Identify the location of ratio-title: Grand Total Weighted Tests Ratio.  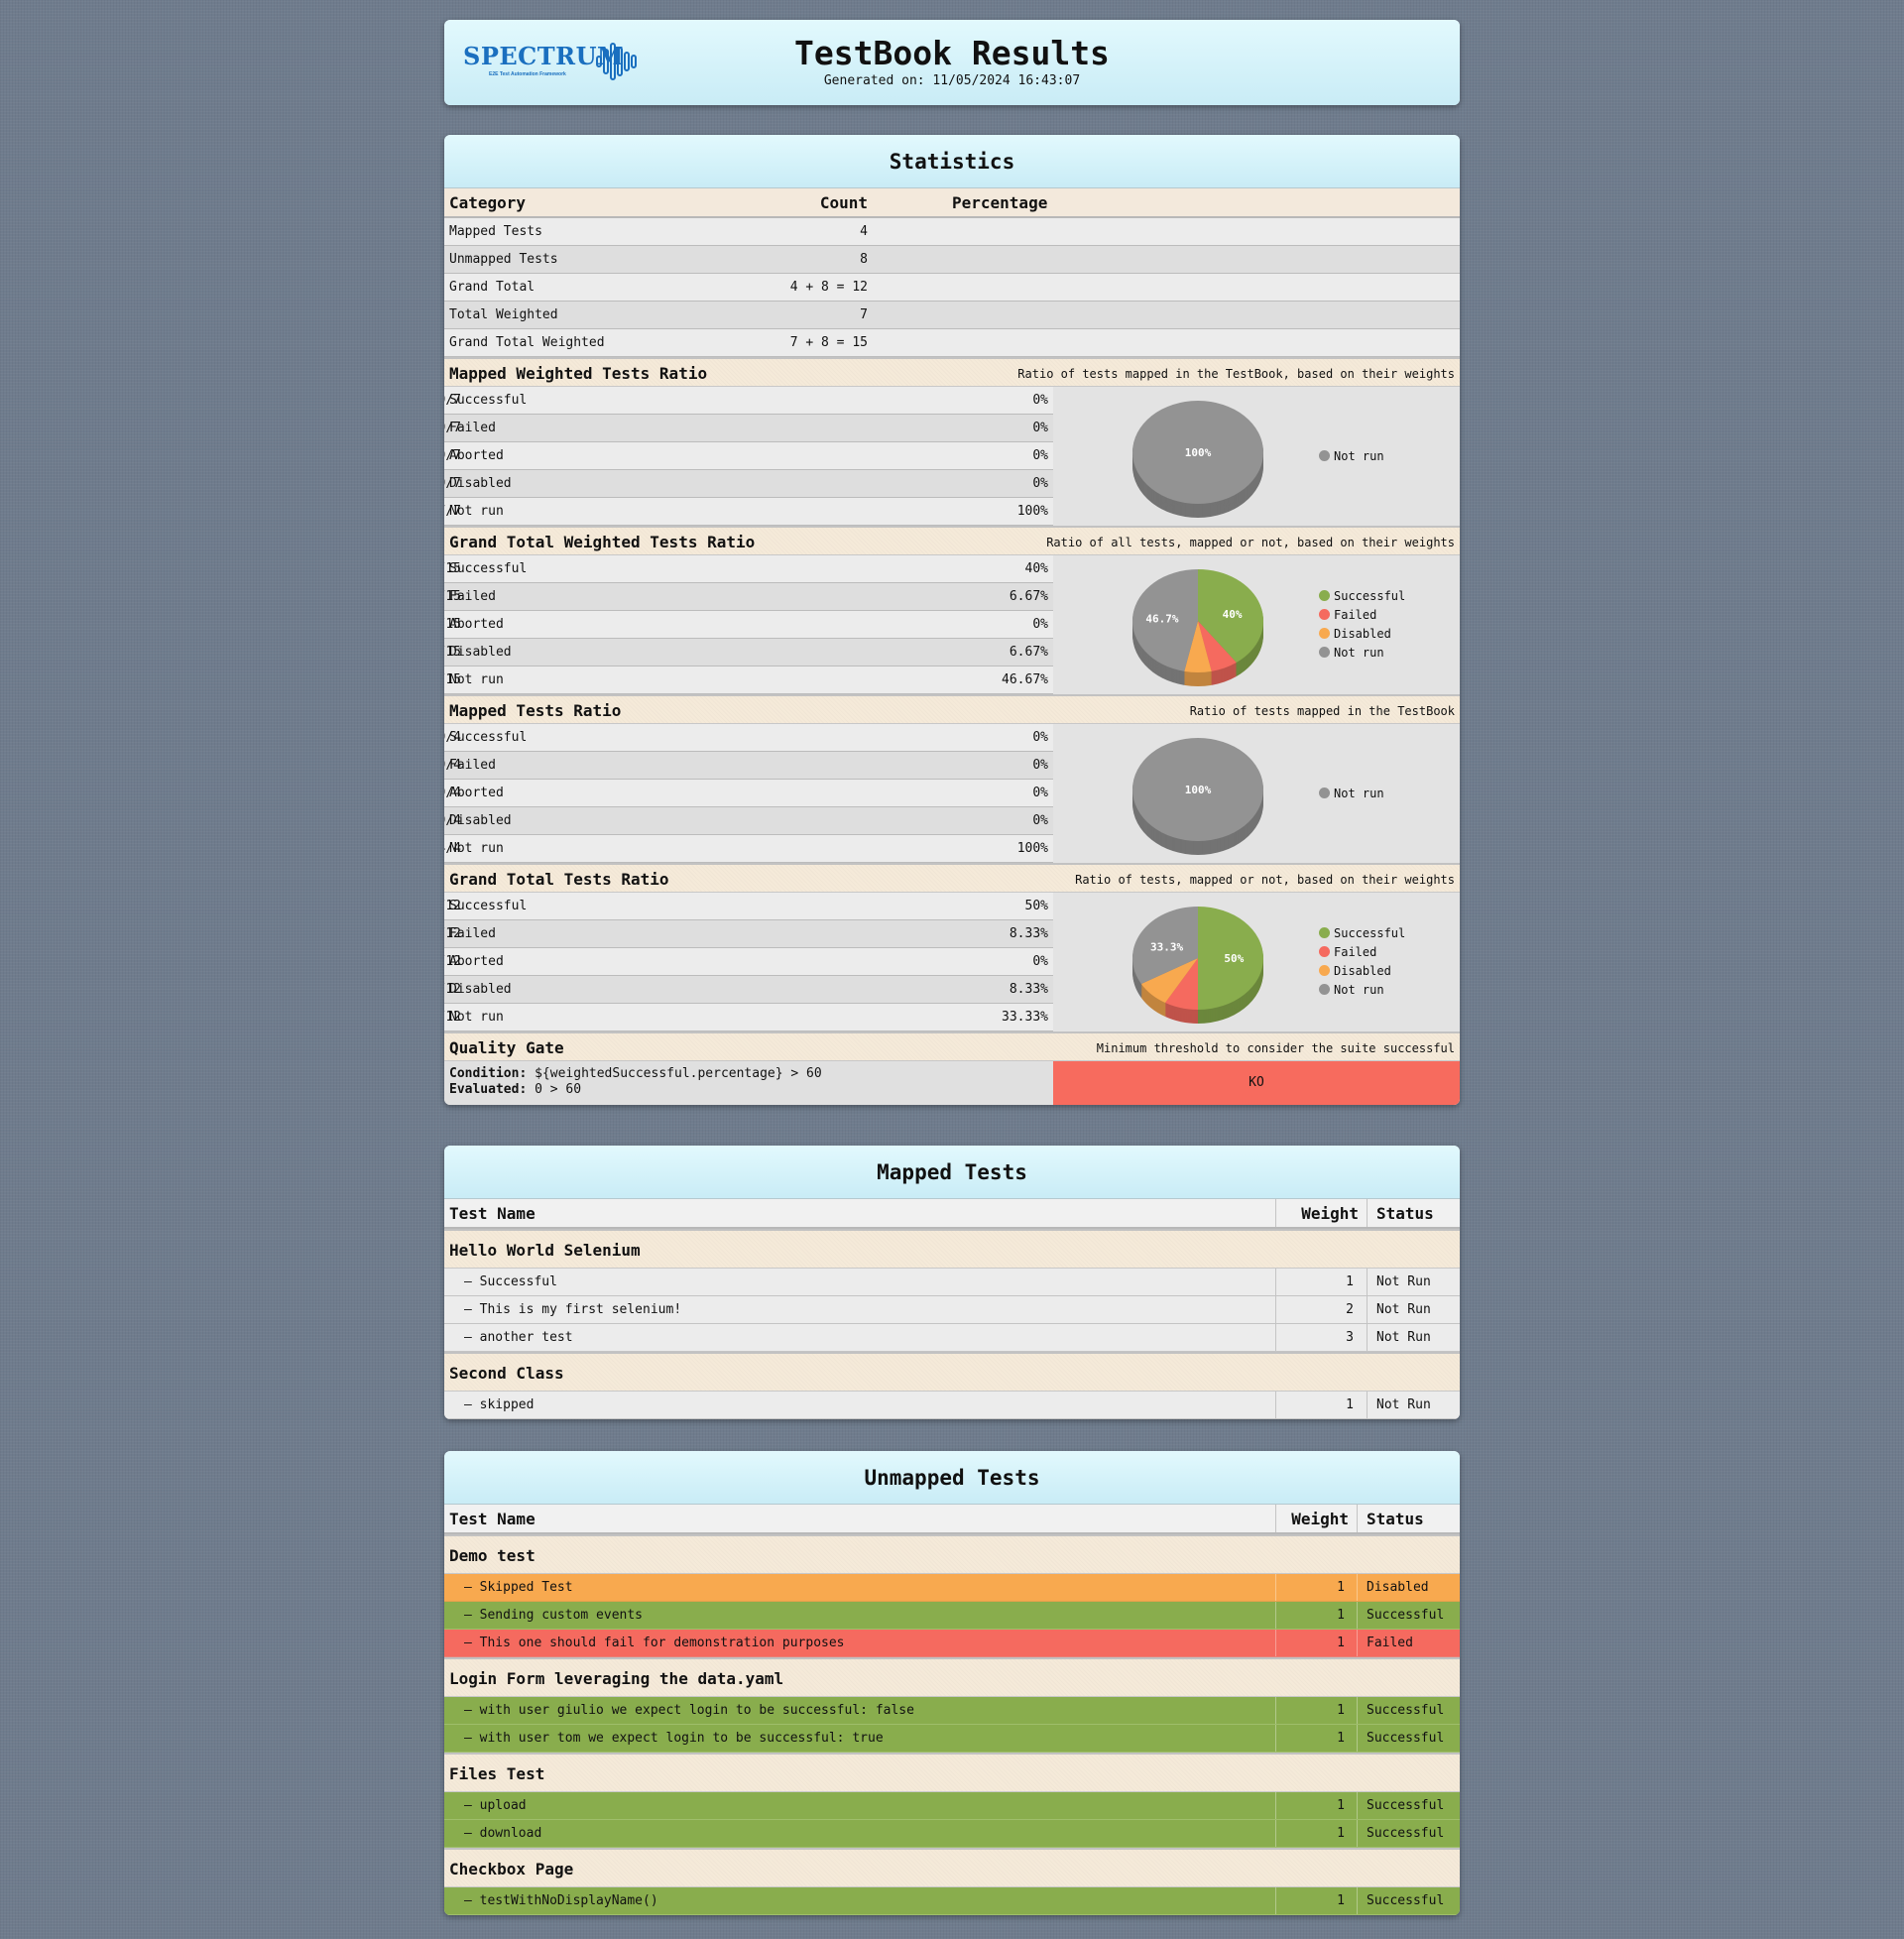
(602, 542).